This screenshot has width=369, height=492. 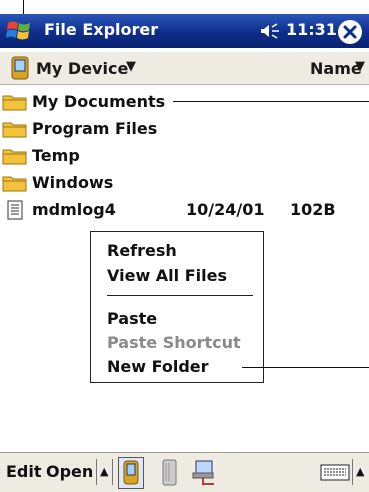 I want to click on my-device-button, so click(x=131, y=473).